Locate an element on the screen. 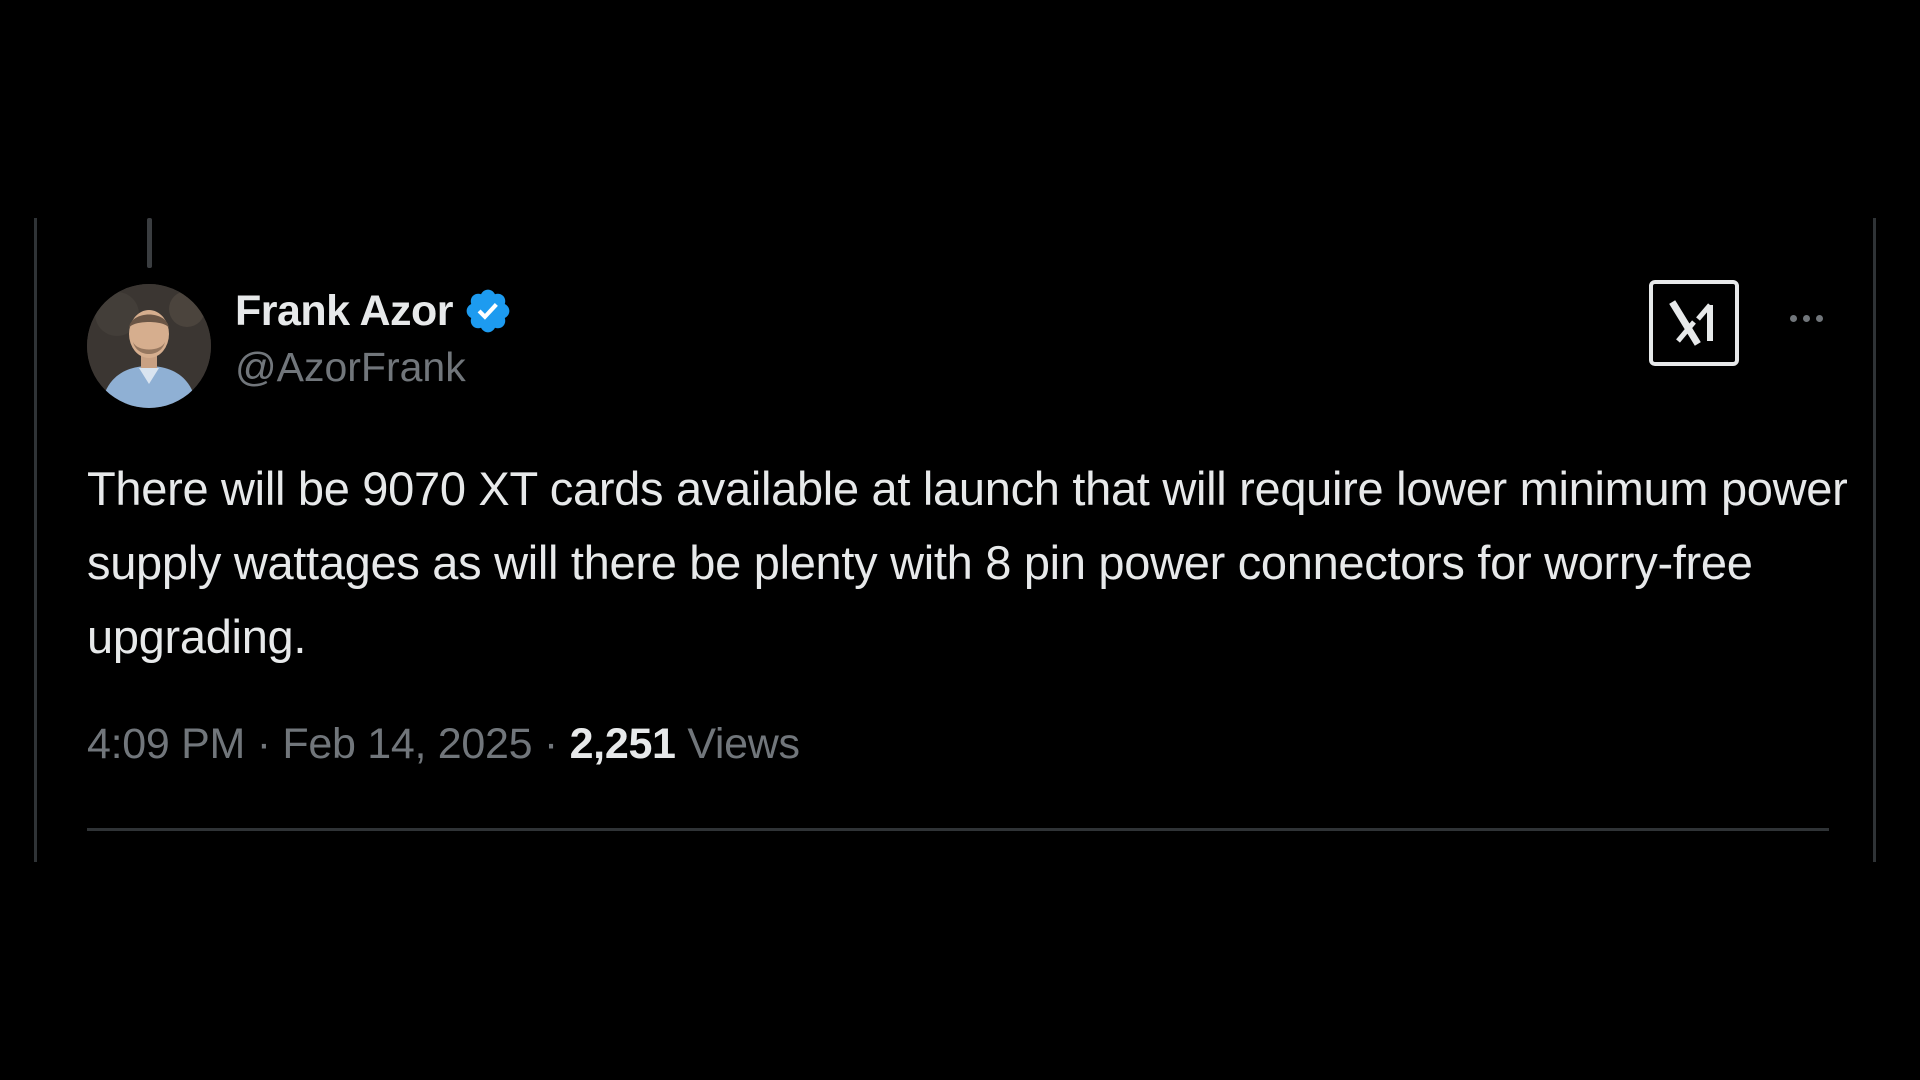  more-horizontal-icon is located at coordinates (1806, 318).